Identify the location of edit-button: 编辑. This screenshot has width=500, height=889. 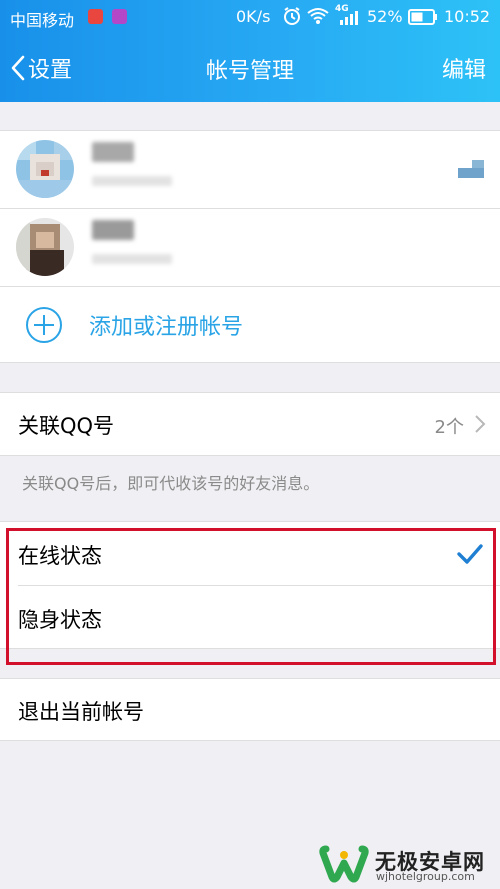
(464, 68).